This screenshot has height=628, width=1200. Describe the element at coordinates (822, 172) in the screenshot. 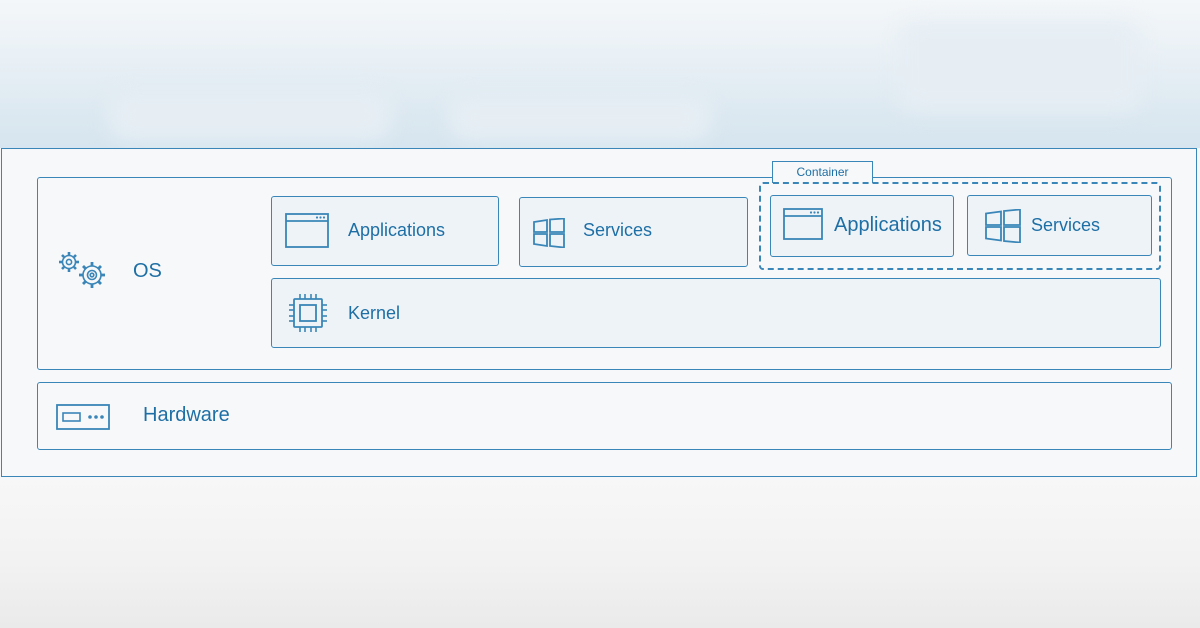

I see `container-tag: Container` at that location.